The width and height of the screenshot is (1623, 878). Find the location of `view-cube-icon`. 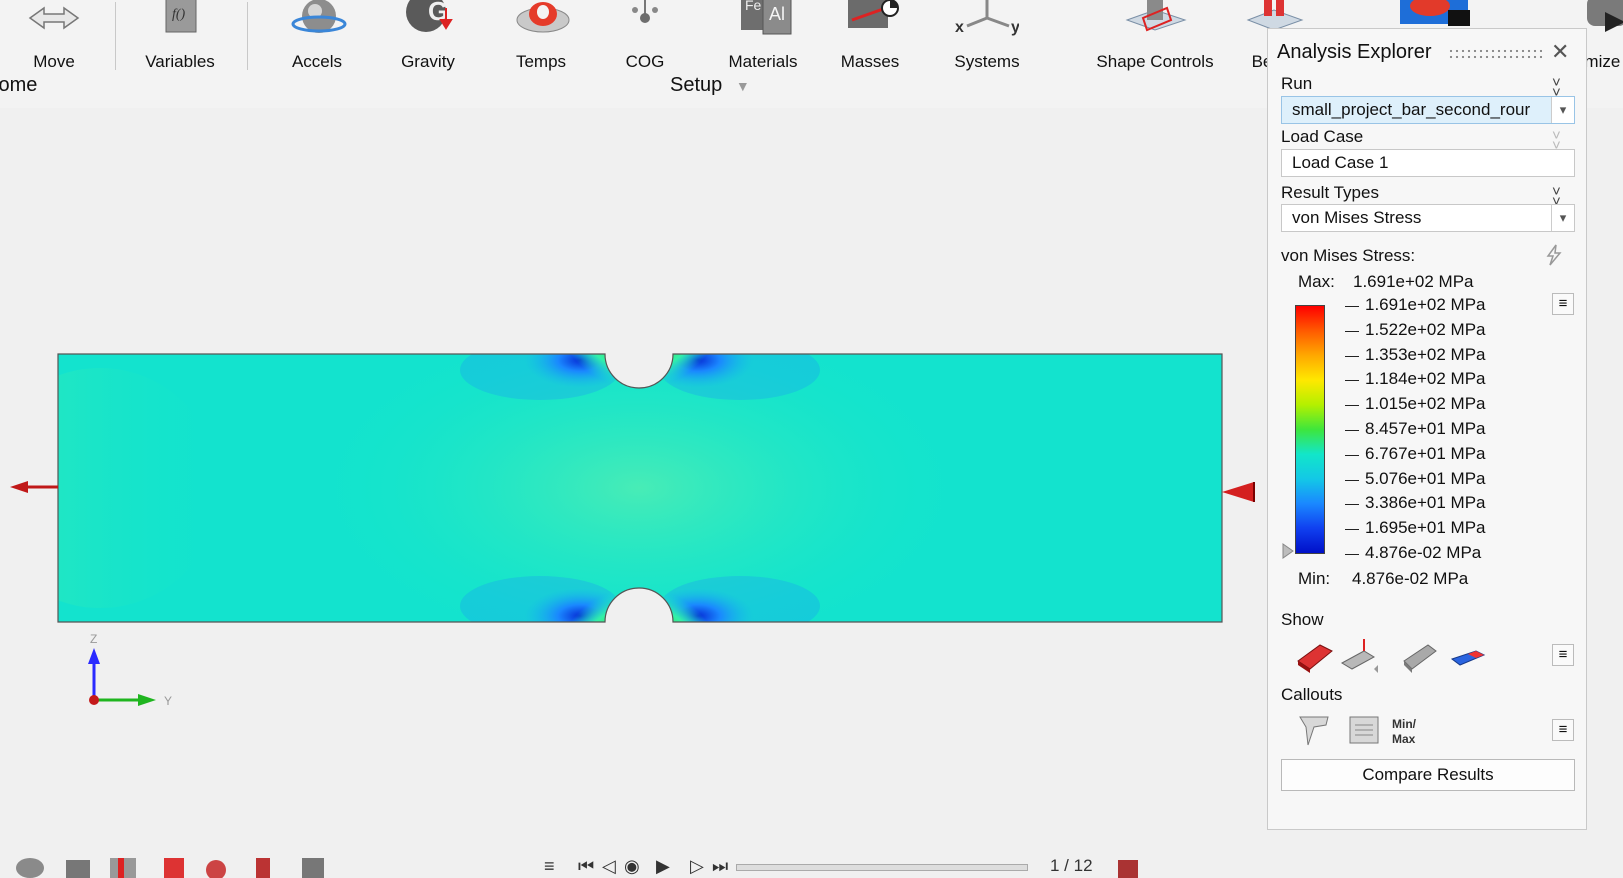

view-cube-icon is located at coordinates (312, 865).